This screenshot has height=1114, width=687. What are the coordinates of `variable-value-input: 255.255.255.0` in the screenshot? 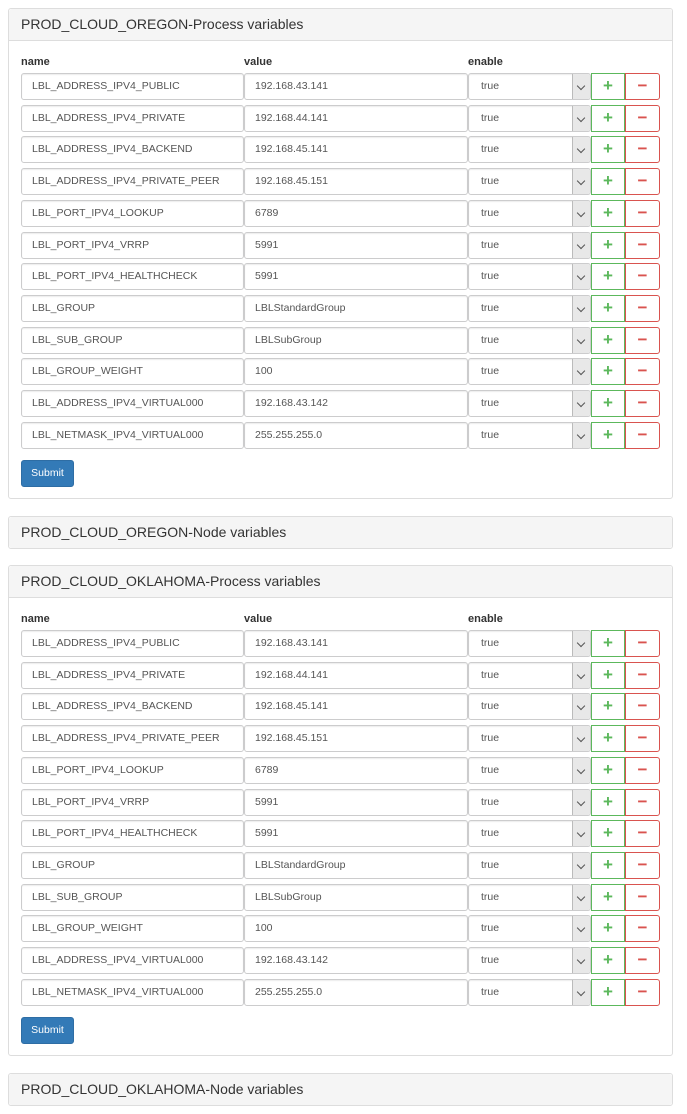 It's located at (356, 435).